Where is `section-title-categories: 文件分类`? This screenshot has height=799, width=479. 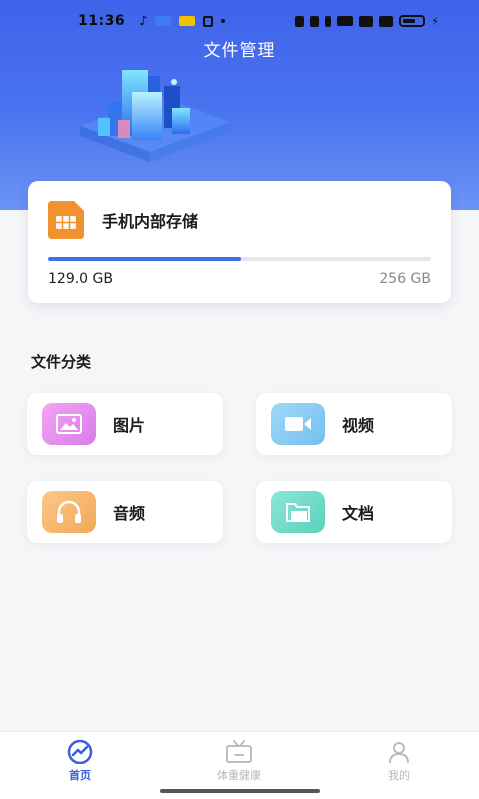 section-title-categories: 文件分类 is located at coordinates (61, 362).